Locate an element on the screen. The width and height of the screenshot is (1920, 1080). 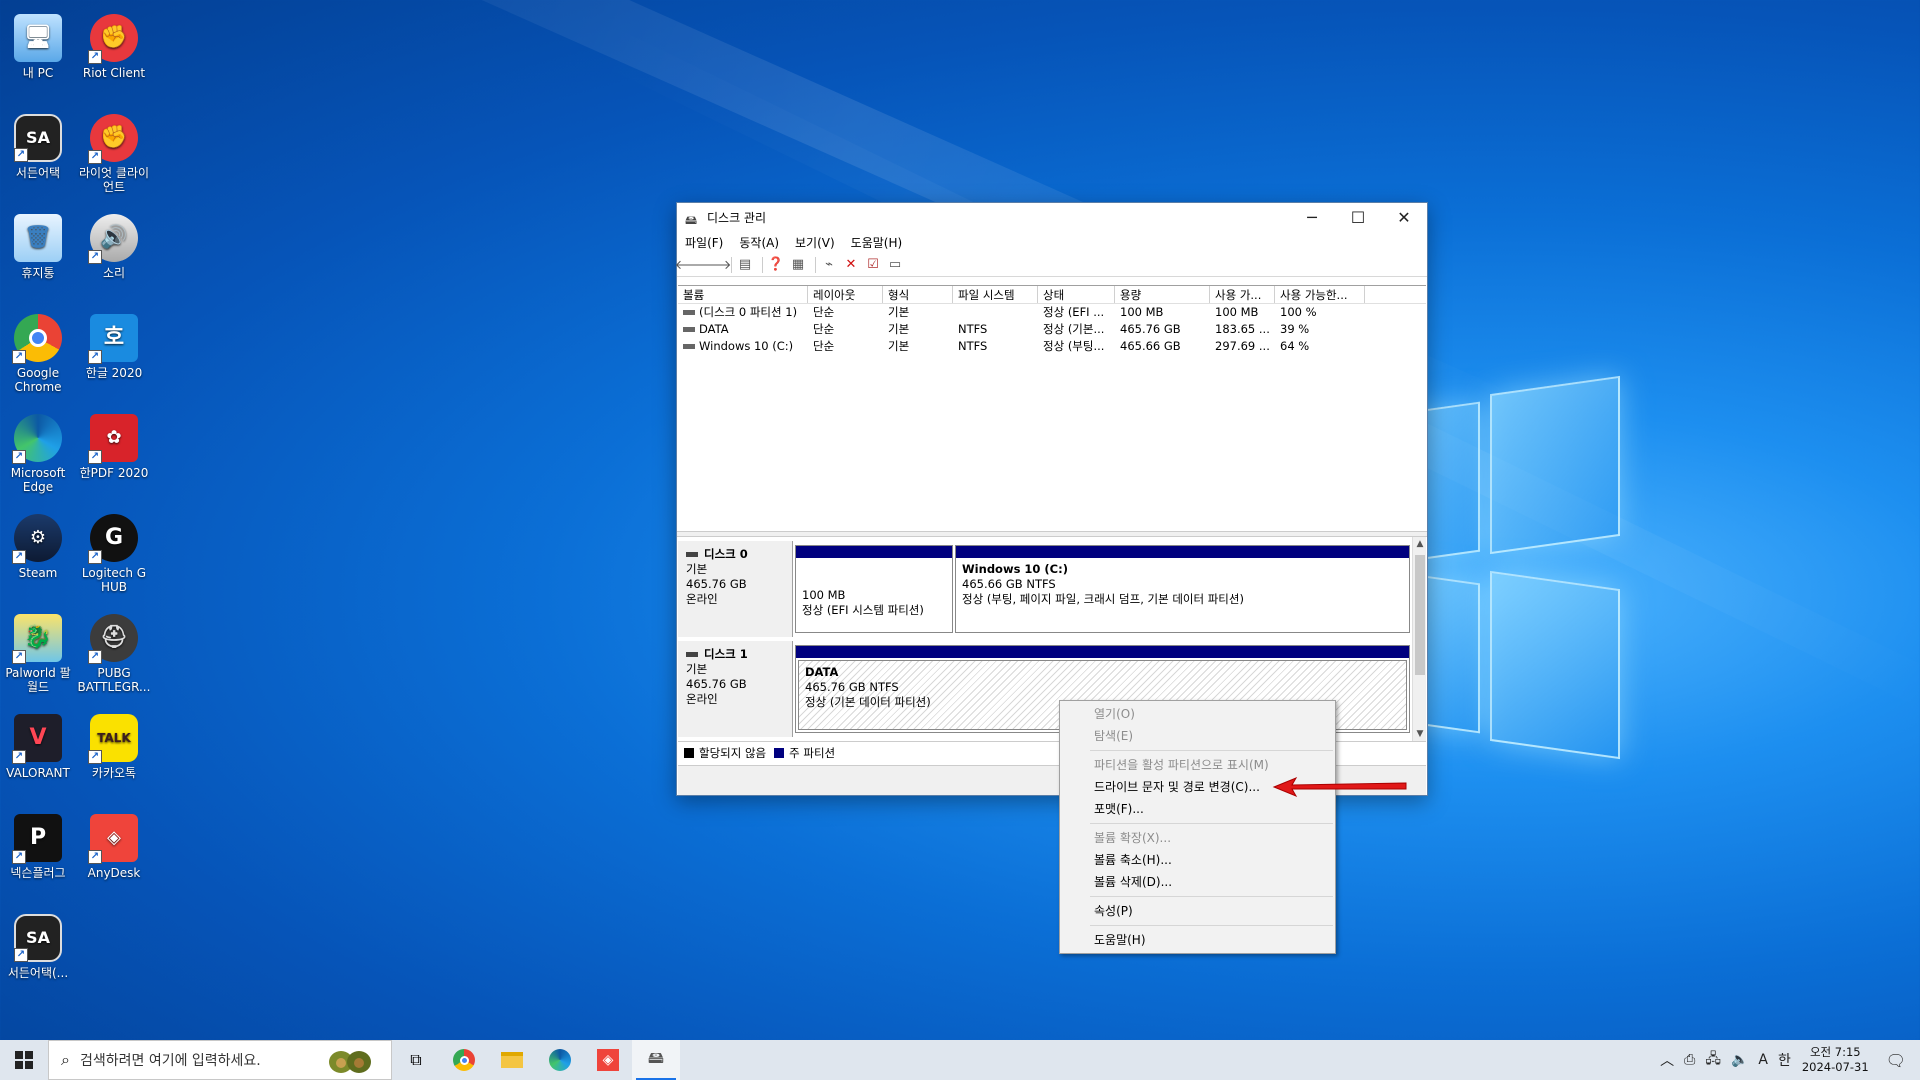
scrollbar-thumb is located at coordinates (1420, 615).